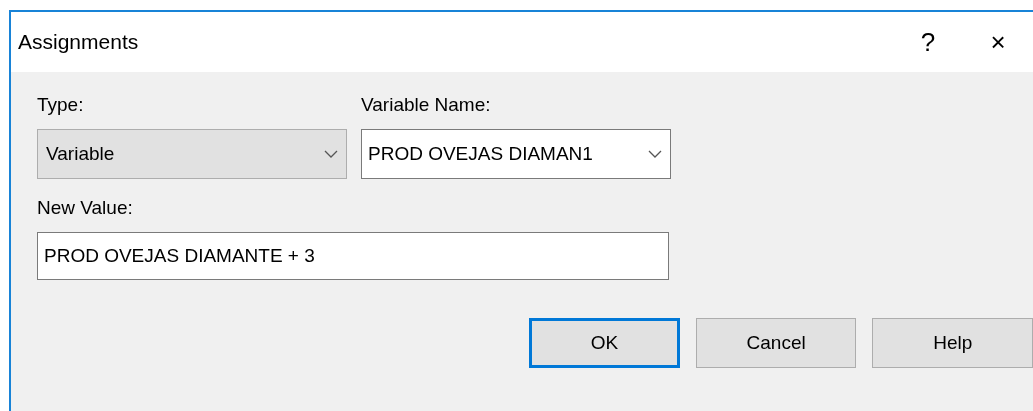 This screenshot has width=1033, height=411. What do you see at coordinates (79, 42) in the screenshot?
I see `window-title: Assignments` at bounding box center [79, 42].